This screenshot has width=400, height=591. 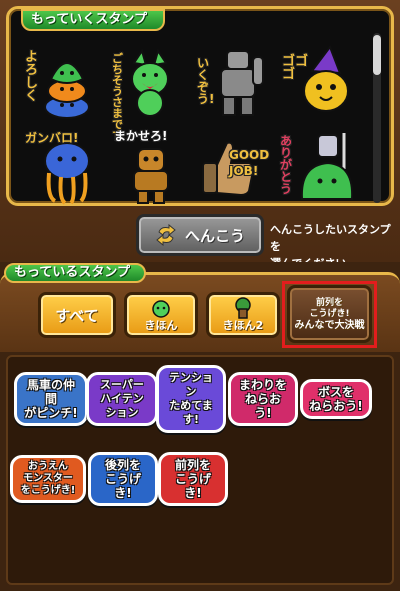 I want to click on stamp-bubble: テンション ためてます!, so click(x=191, y=399).